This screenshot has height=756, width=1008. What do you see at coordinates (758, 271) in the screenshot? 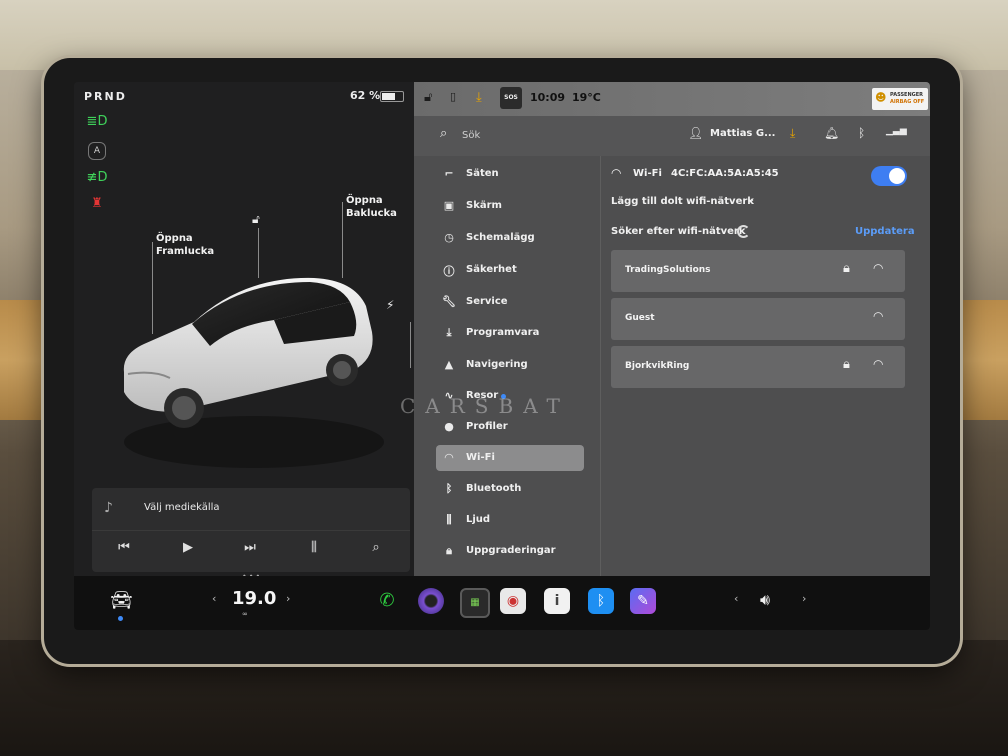
I see `network-item: TradingSolutions 🔒︎ ◠` at bounding box center [758, 271].